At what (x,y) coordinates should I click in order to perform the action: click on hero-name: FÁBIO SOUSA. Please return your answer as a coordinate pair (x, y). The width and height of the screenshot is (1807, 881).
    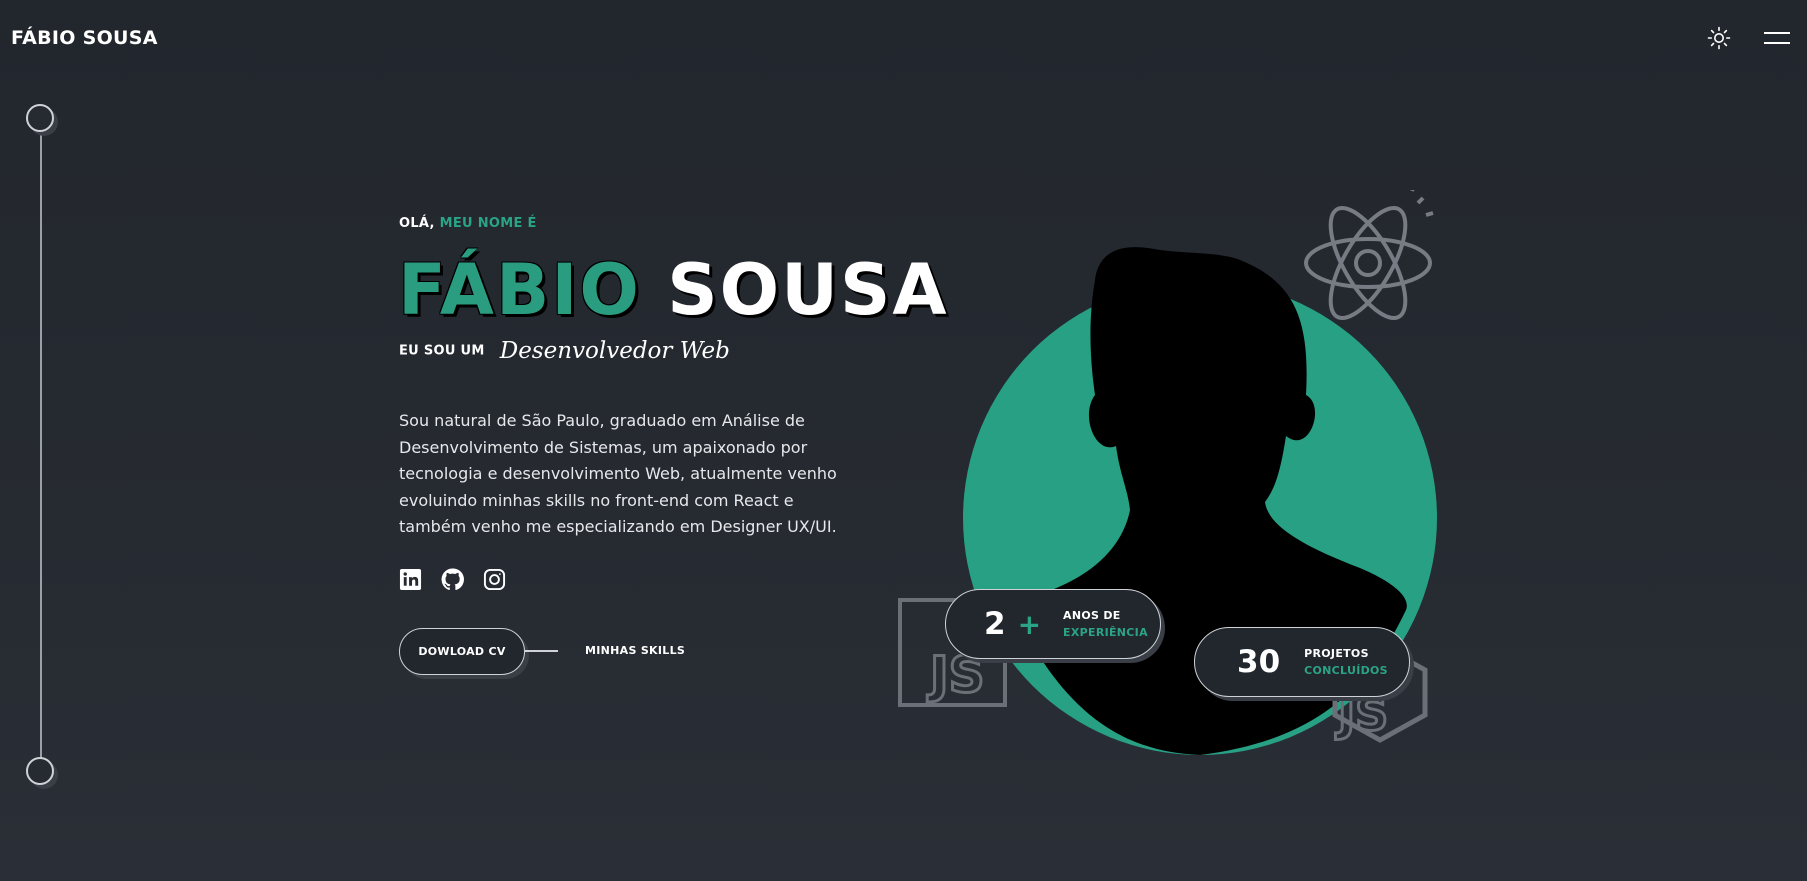
    Looking at the image, I should click on (673, 290).